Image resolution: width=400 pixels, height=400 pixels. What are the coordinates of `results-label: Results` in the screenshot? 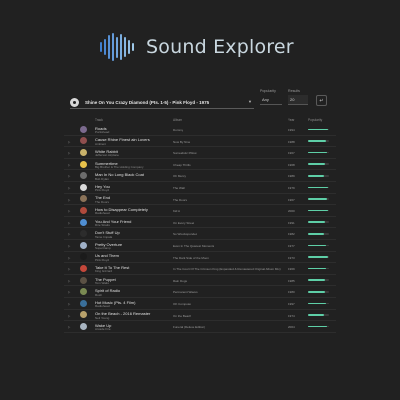 It's located at (294, 91).